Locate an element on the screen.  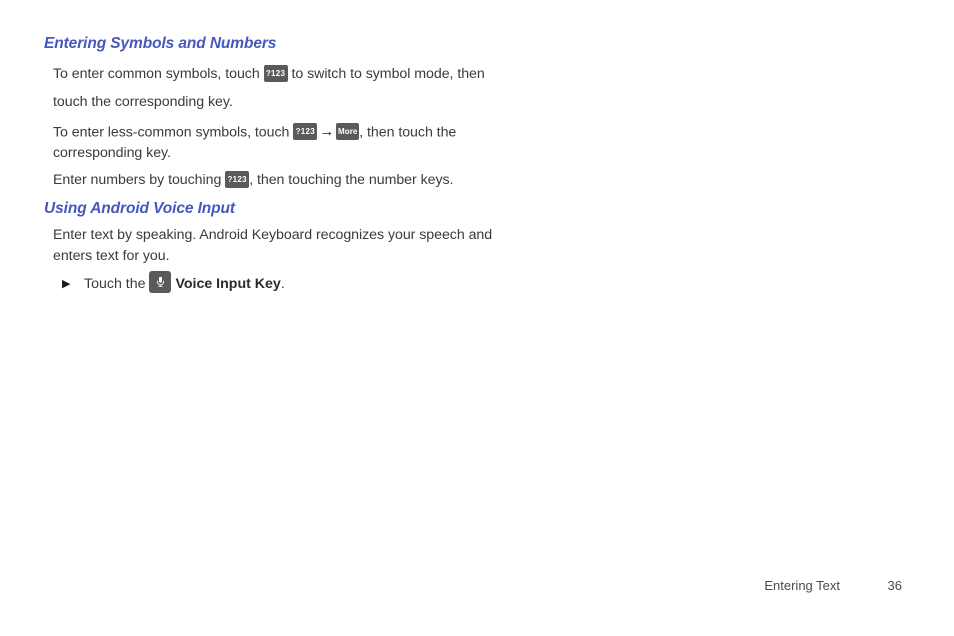
page-footer: Entering Text 36 is located at coordinates (477, 588).